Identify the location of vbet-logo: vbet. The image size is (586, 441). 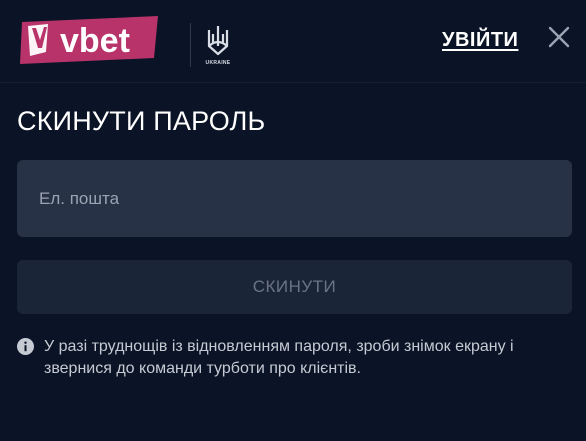
(90, 40).